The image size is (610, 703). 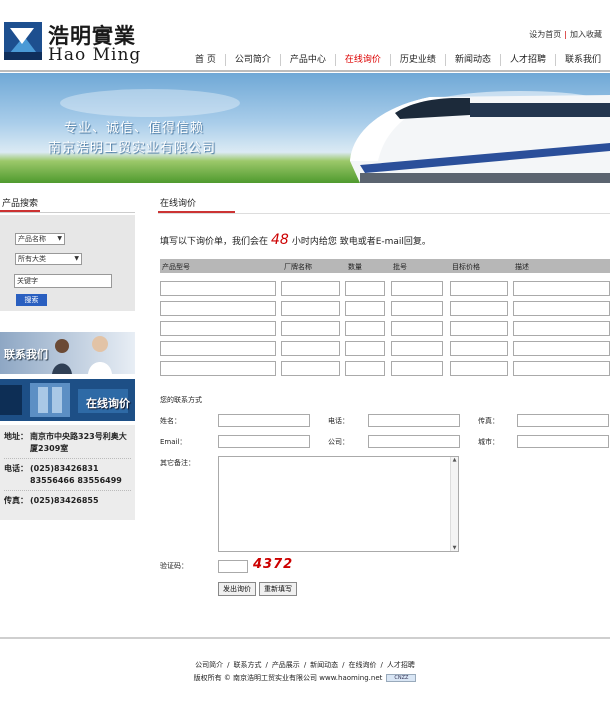 I want to click on phone-row: 电话： (025)83426831 83556466 83556499, so click(x=67, y=477).